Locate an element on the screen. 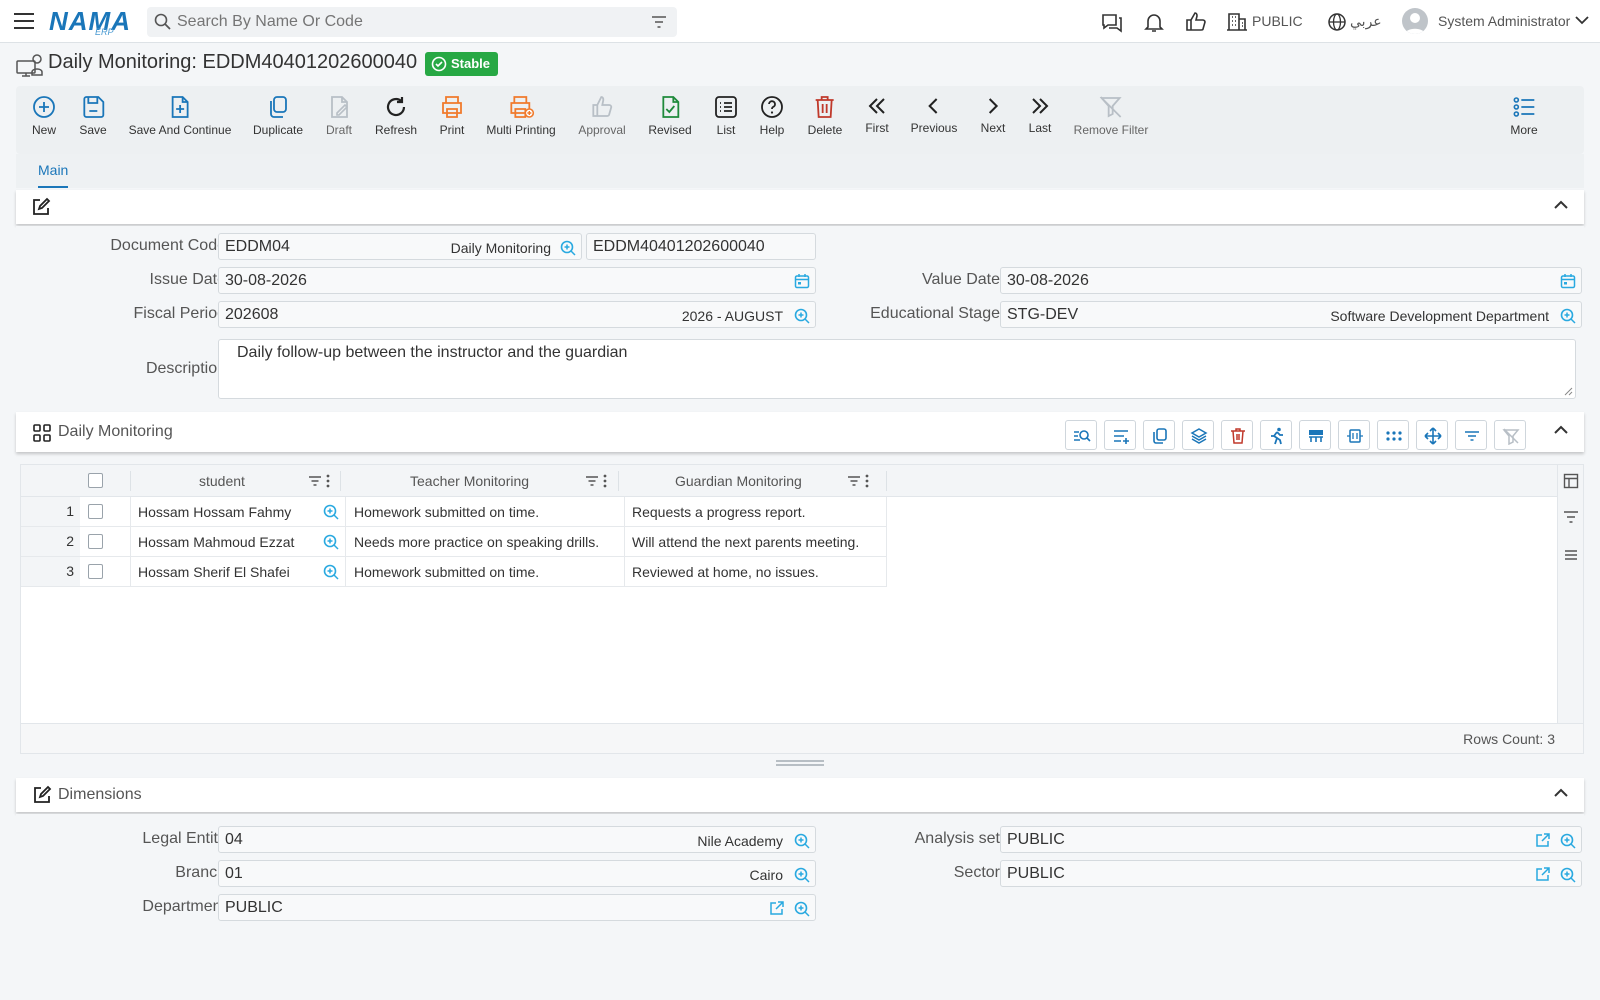 This screenshot has height=1000, width=1600. column-header-teacher: Teacher Monitoring is located at coordinates (469, 481).